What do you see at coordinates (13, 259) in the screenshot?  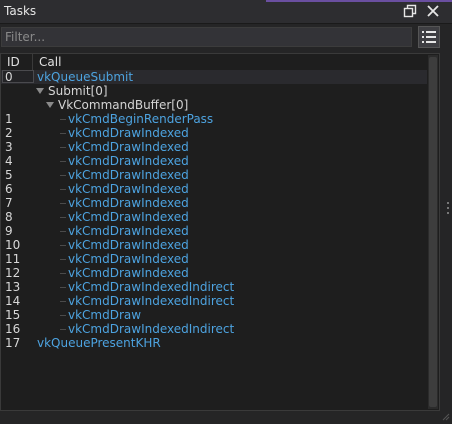 I see `row-id: 11` at bounding box center [13, 259].